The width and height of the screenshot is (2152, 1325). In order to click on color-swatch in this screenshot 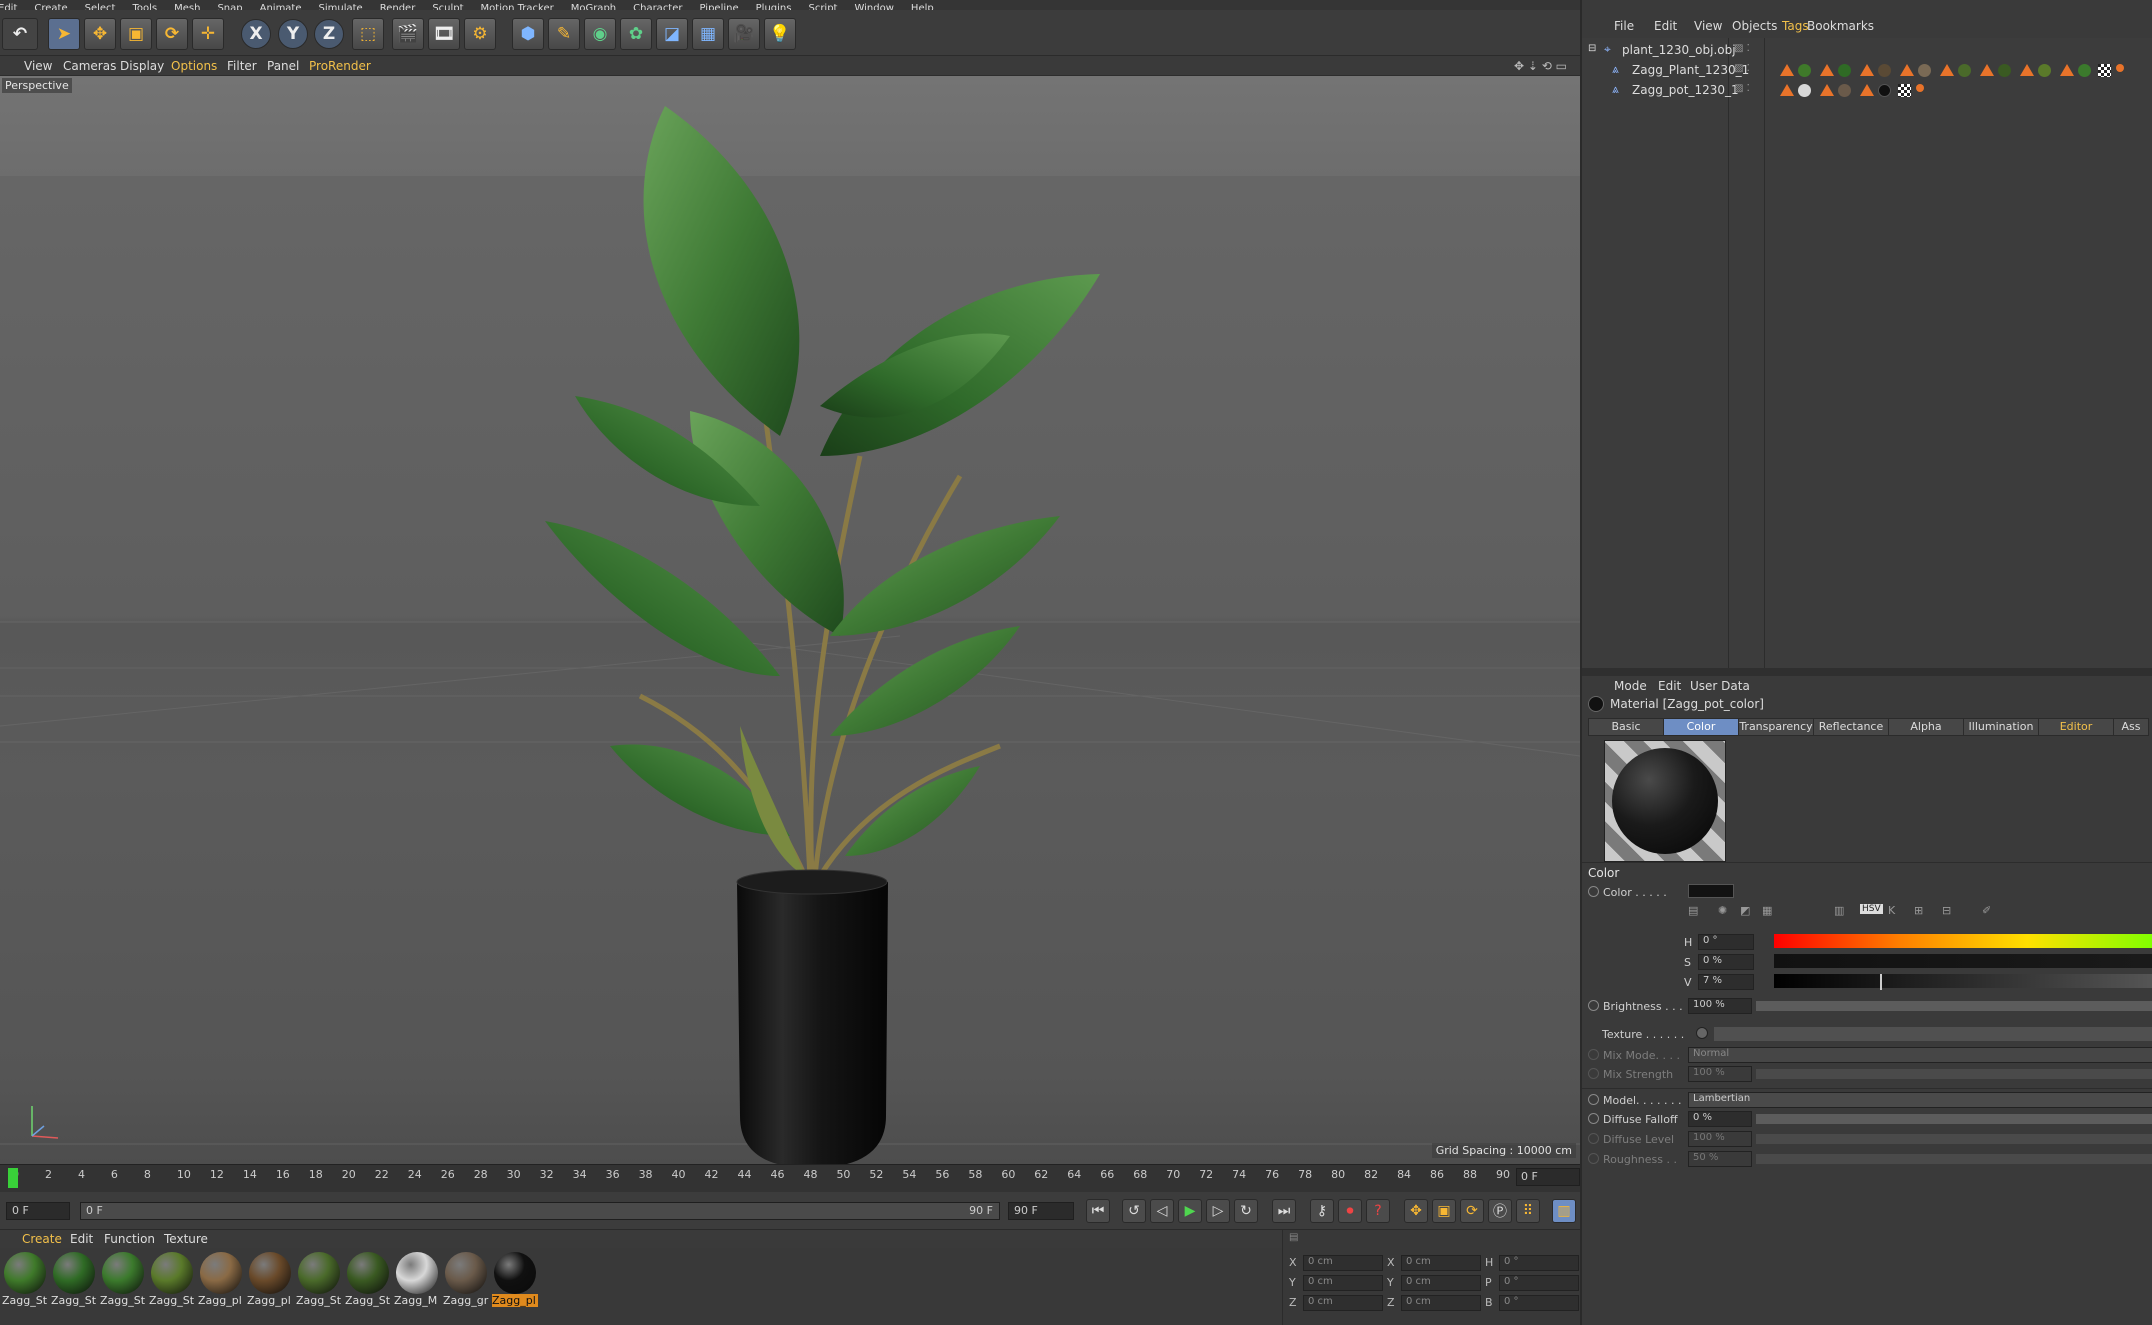, I will do `click(1711, 891)`.